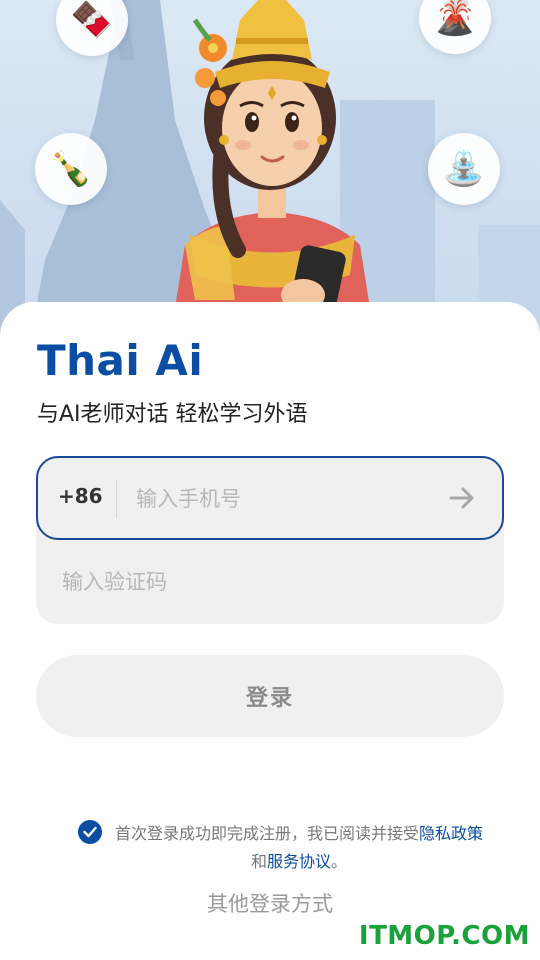 This screenshot has width=540, height=960. What do you see at coordinates (455, 19) in the screenshot?
I see `volcano-icon: 🌋` at bounding box center [455, 19].